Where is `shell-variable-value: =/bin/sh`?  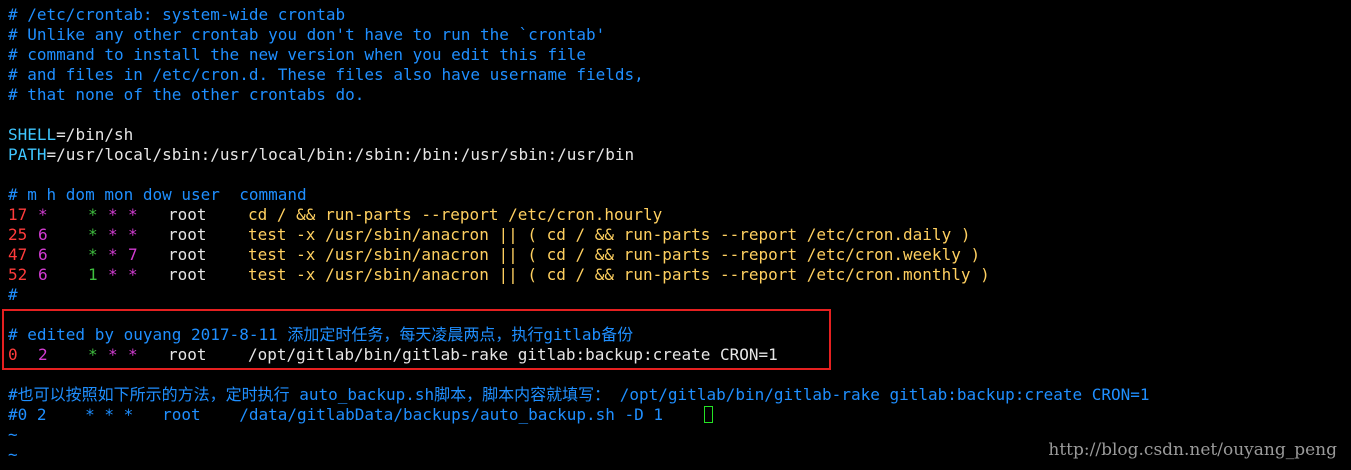 shell-variable-value: =/bin/sh is located at coordinates (95, 134).